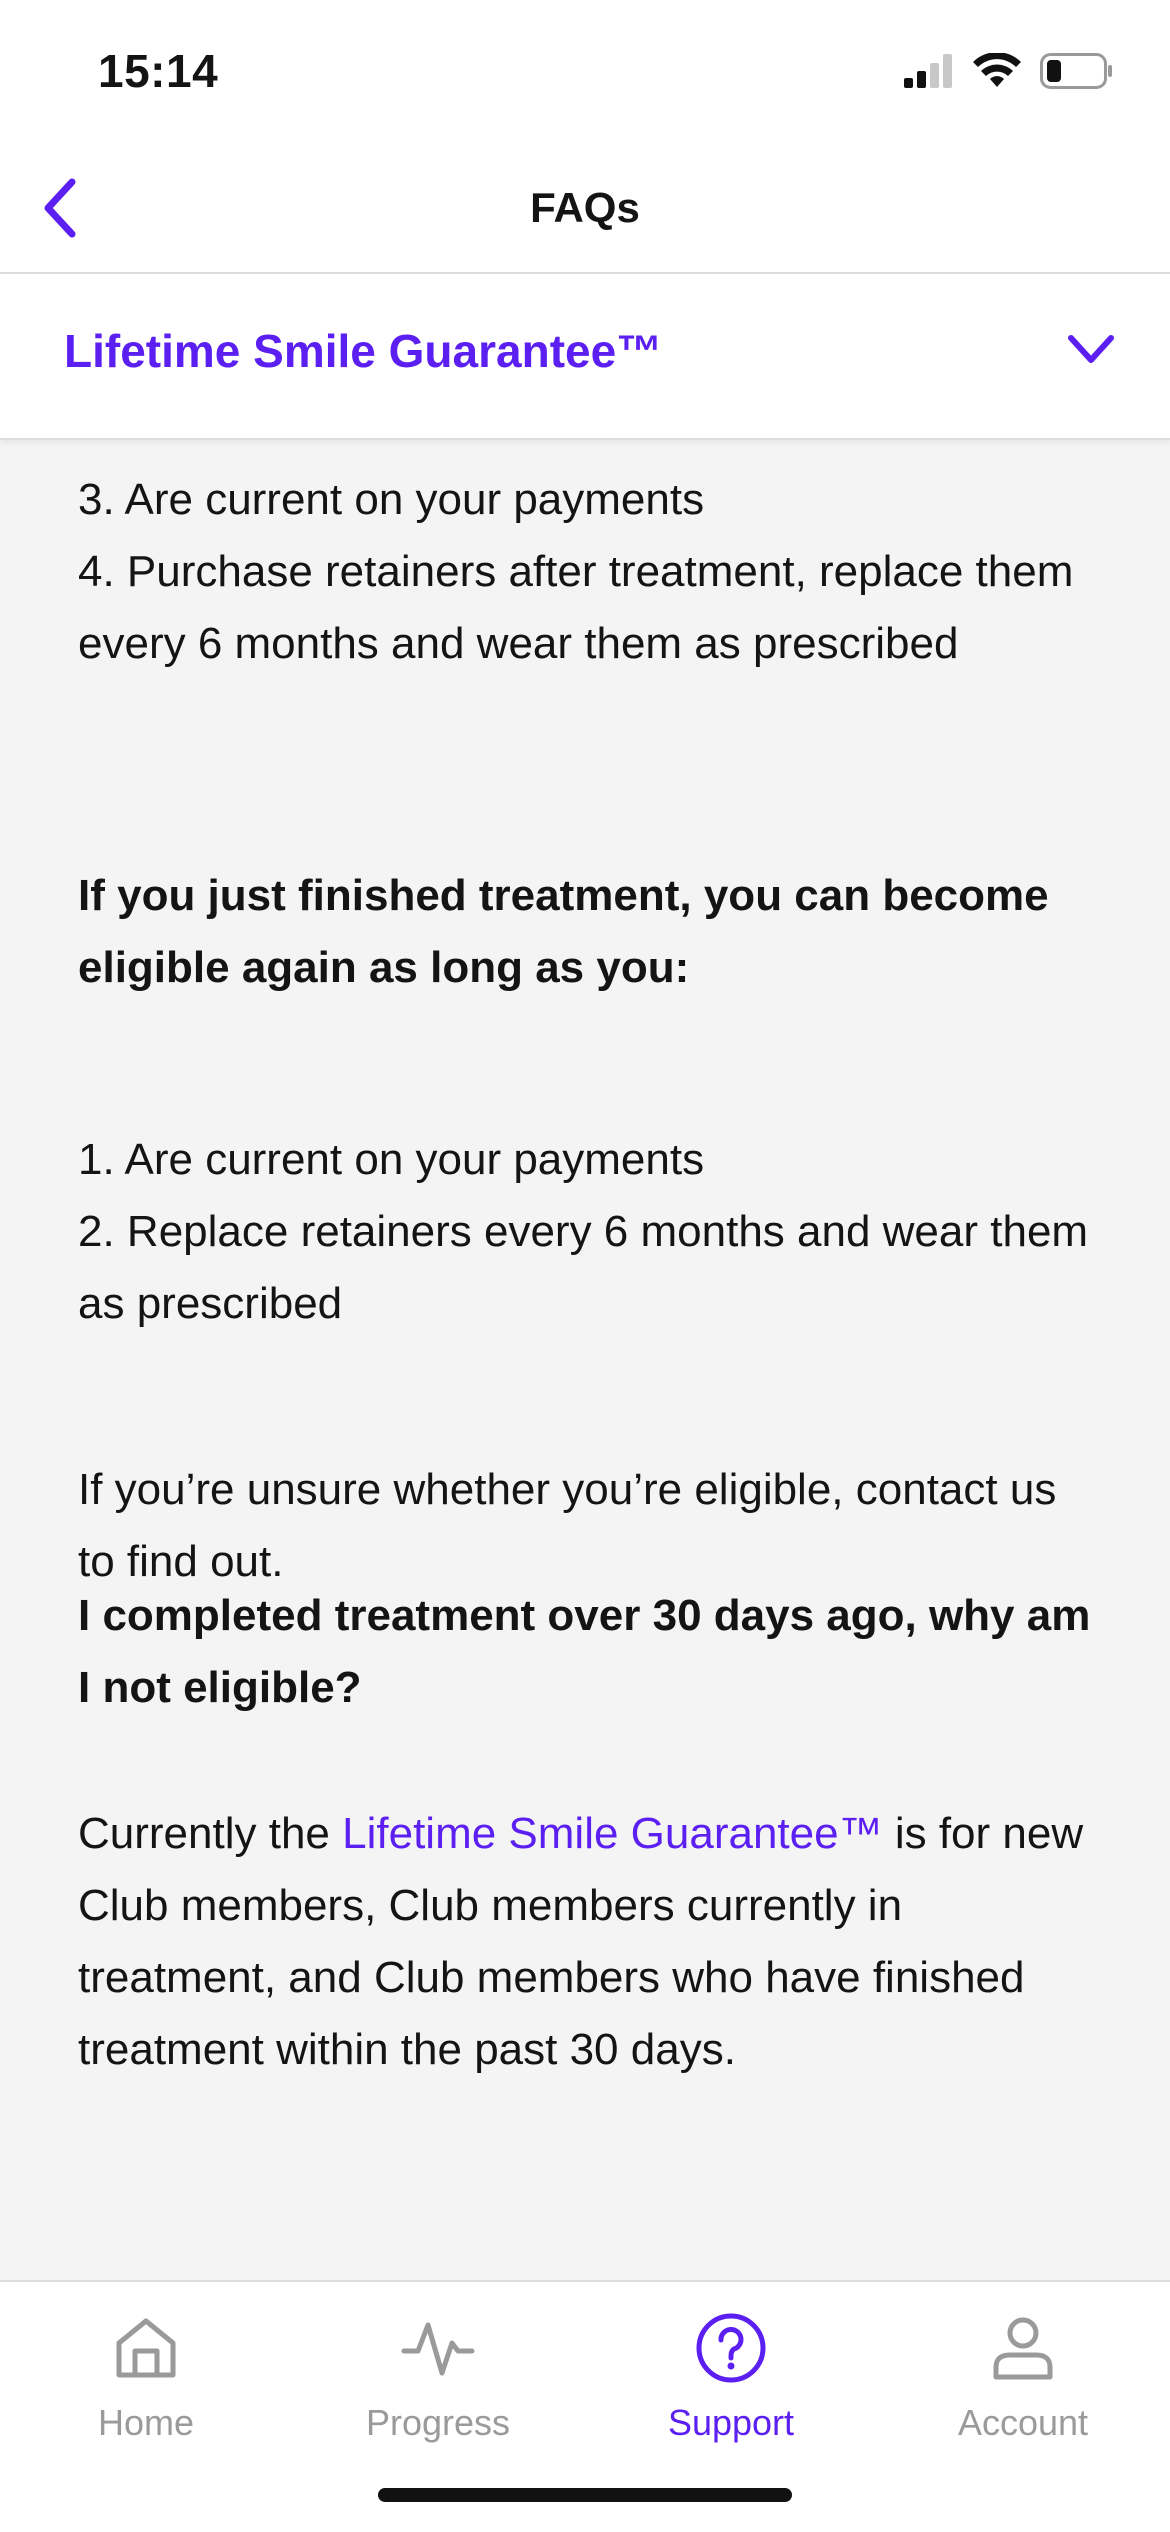 The image size is (1170, 2532). What do you see at coordinates (1023, 2393) in the screenshot?
I see `tab-account: Account` at bounding box center [1023, 2393].